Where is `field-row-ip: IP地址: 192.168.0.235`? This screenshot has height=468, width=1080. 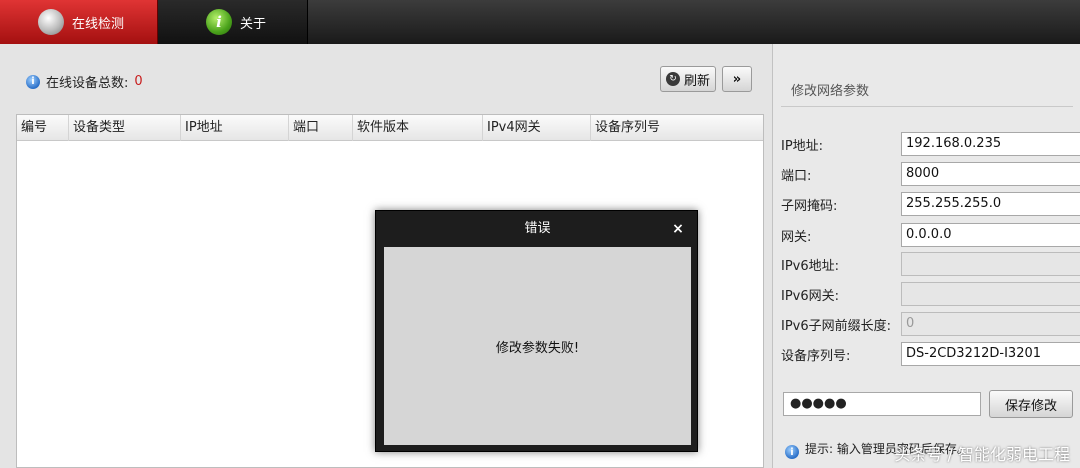
field-row-ip: IP地址: 192.168.0.235 is located at coordinates (930, 144).